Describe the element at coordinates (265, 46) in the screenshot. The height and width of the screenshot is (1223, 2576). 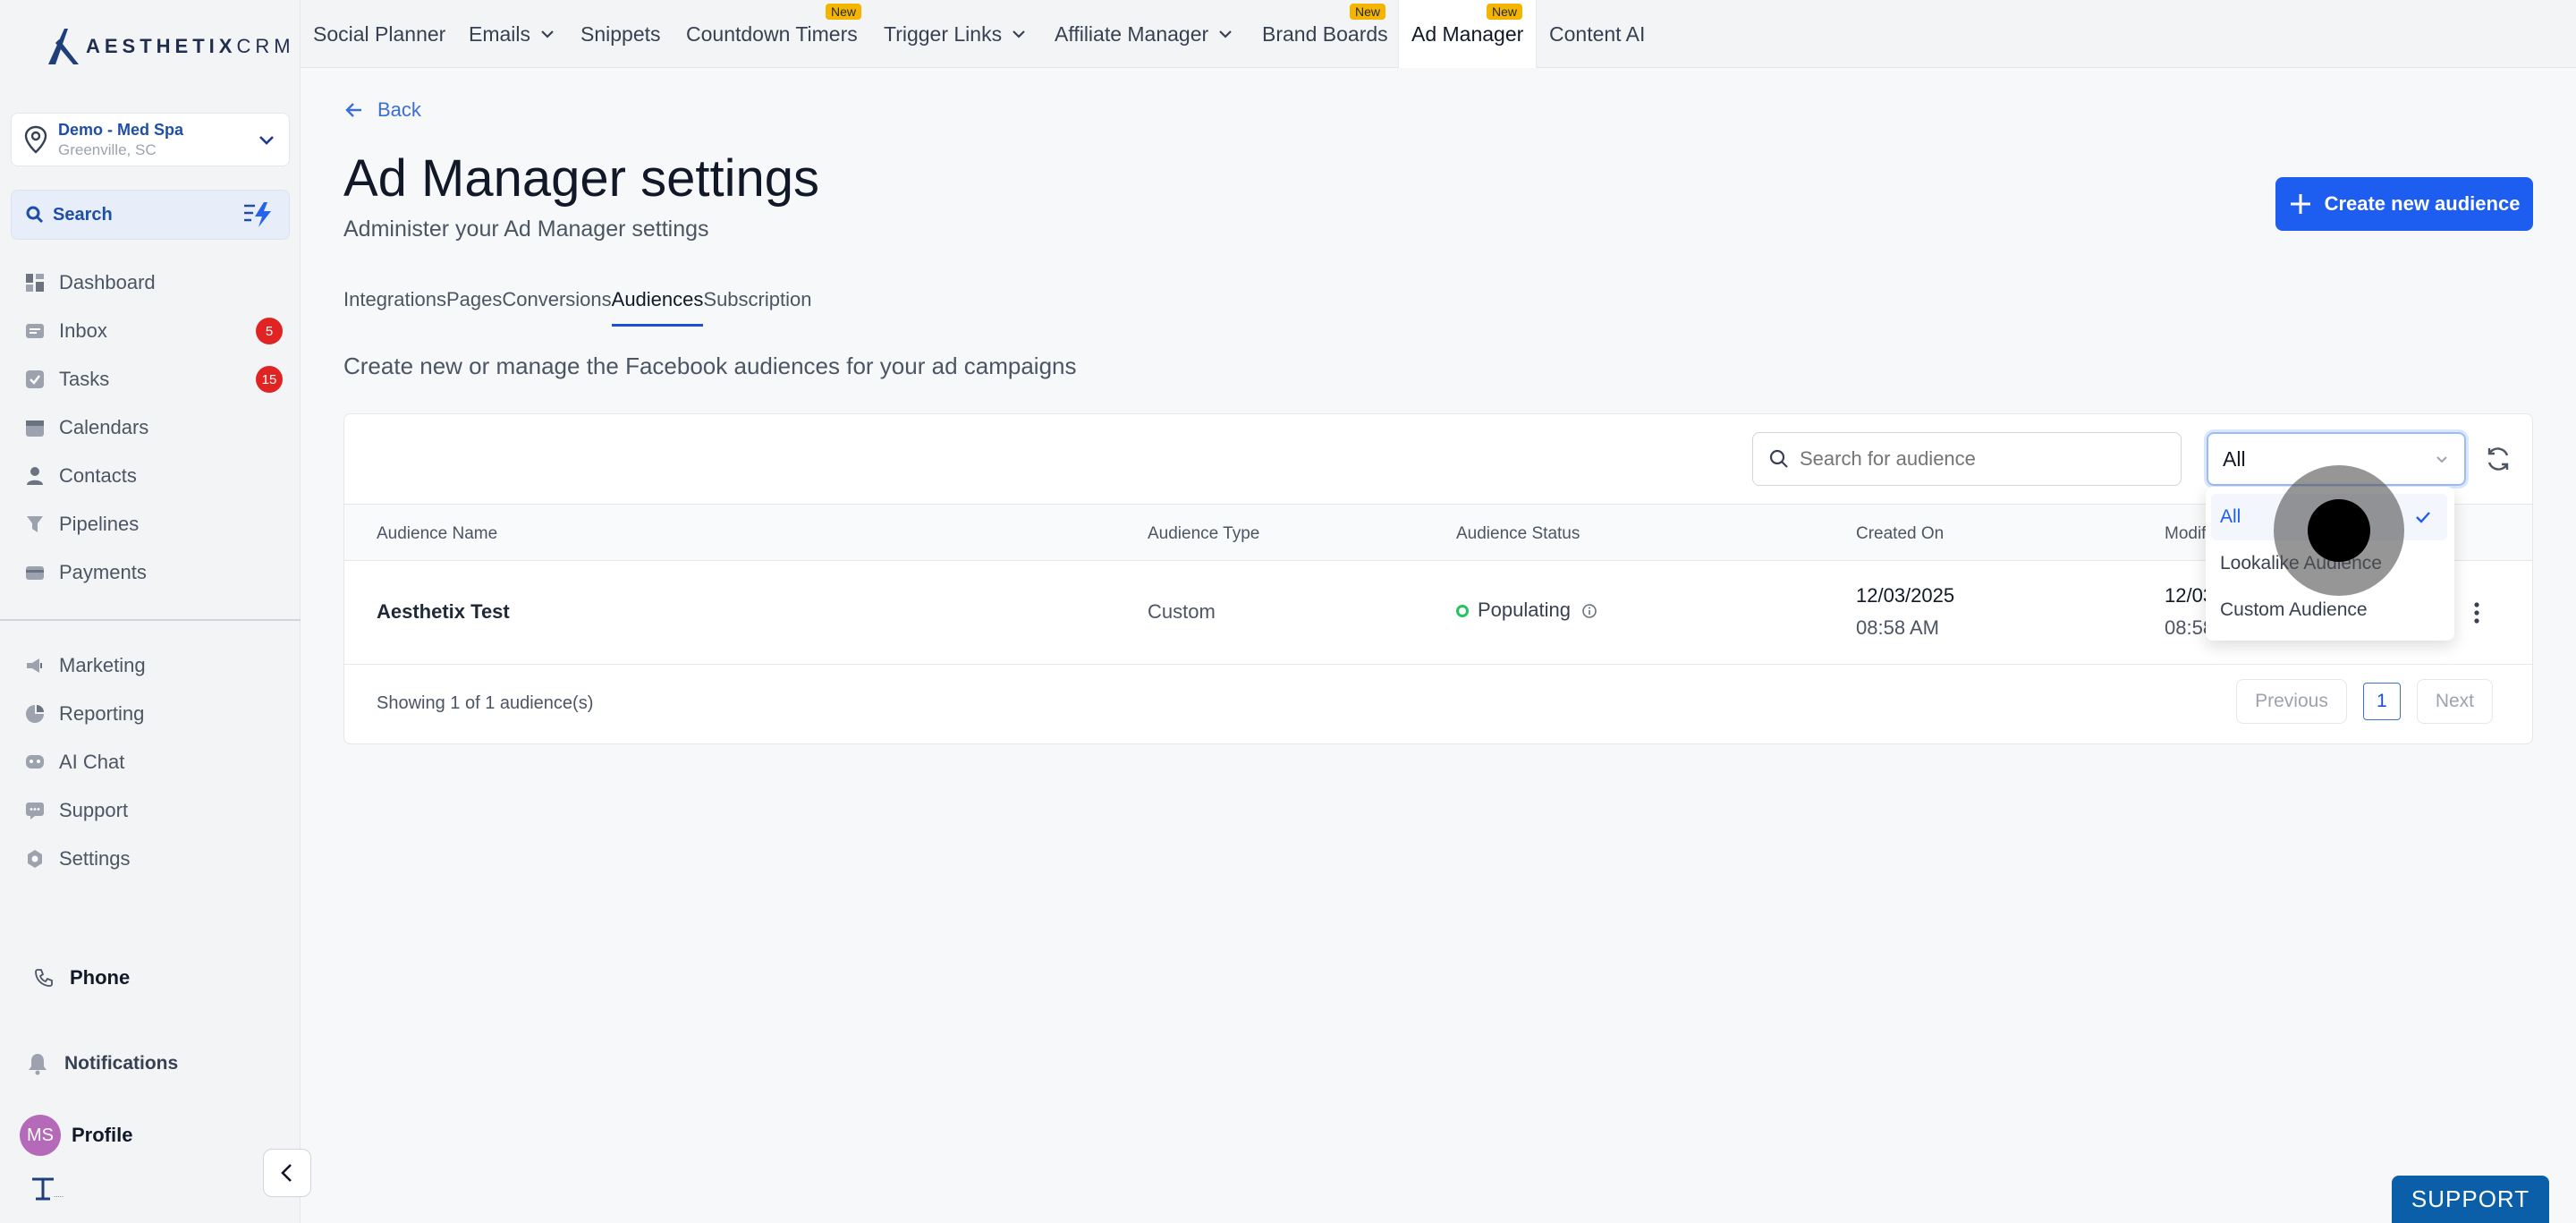
I see `brand-suffix: CRM` at that location.